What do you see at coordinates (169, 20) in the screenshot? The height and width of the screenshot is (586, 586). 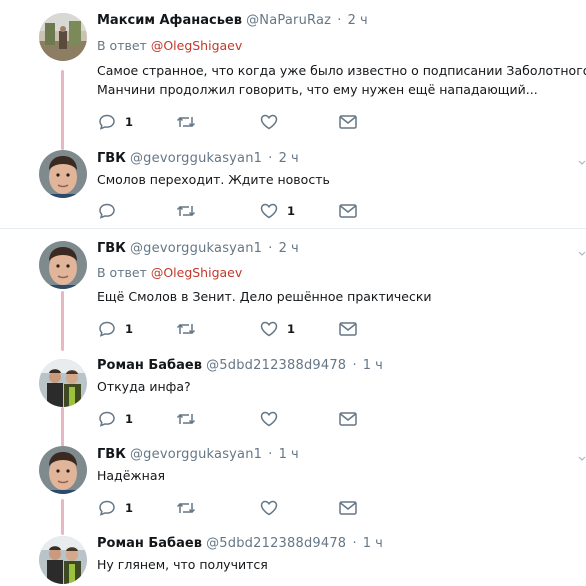 I see `author-name: Максим Афанасьев` at bounding box center [169, 20].